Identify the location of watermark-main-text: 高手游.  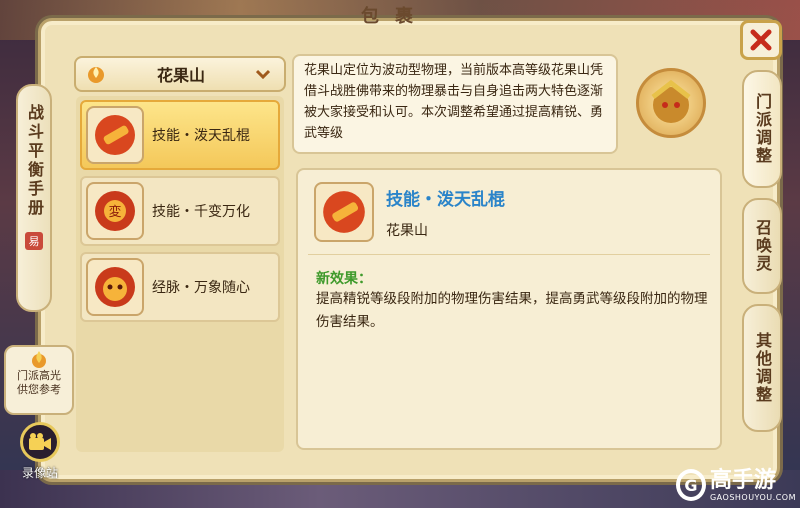
(742, 480).